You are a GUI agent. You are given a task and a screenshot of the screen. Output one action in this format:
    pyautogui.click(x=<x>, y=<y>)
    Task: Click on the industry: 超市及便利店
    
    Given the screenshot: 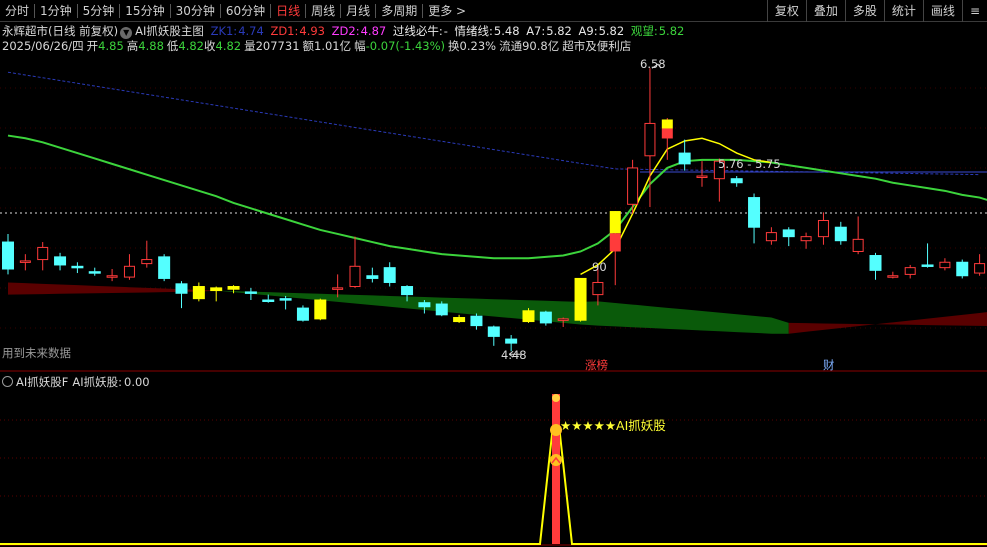 What is the action you would take?
    pyautogui.click(x=597, y=46)
    